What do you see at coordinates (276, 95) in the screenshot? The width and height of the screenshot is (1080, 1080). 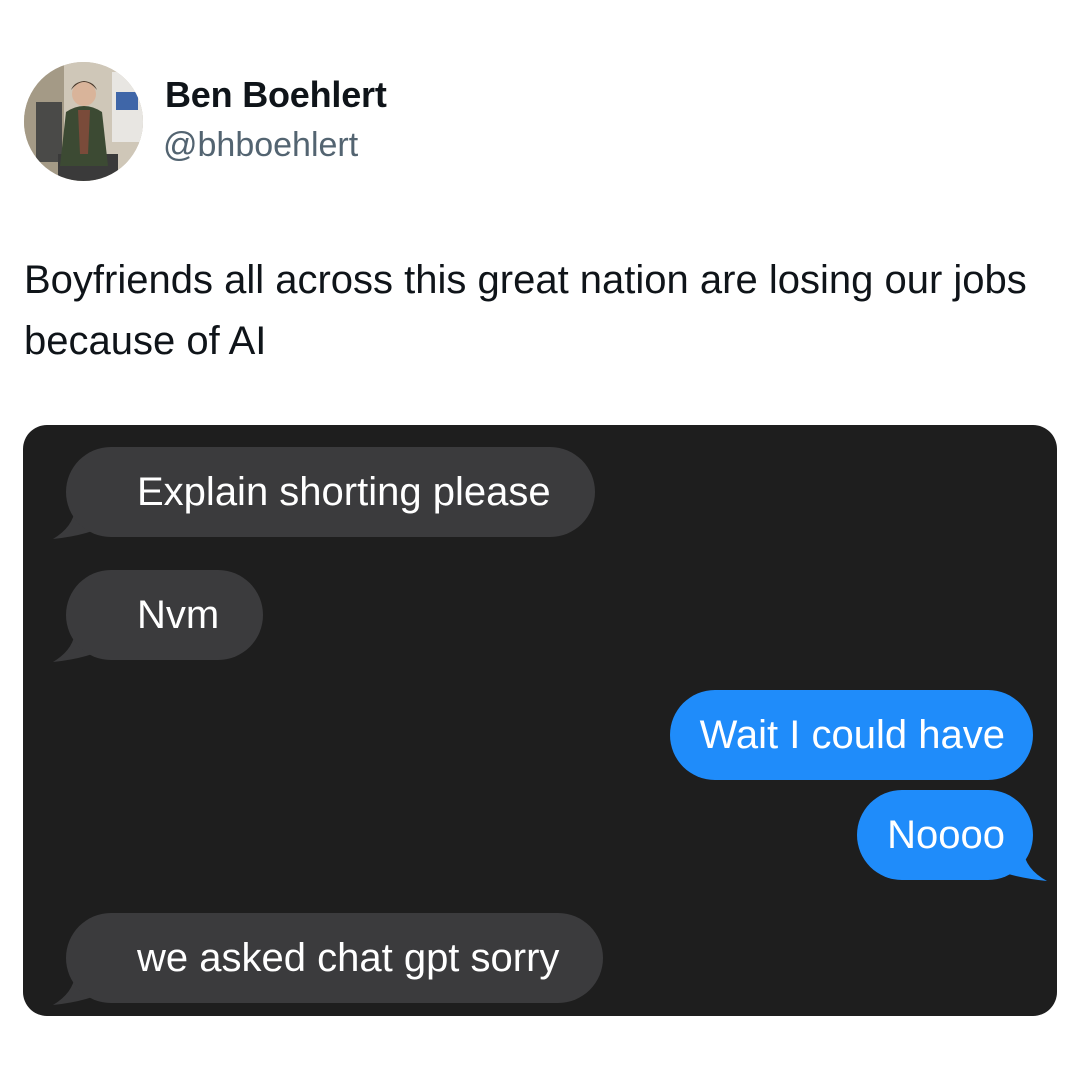 I see `author-name: Ben Boehlert` at bounding box center [276, 95].